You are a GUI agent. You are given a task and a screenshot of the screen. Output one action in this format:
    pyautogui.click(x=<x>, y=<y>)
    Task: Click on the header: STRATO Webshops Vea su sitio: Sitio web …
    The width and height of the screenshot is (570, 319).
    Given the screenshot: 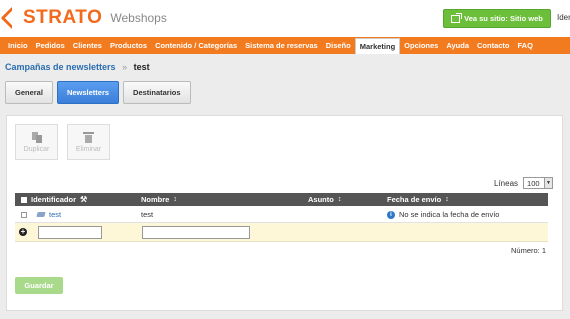 What is the action you would take?
    pyautogui.click(x=285, y=18)
    